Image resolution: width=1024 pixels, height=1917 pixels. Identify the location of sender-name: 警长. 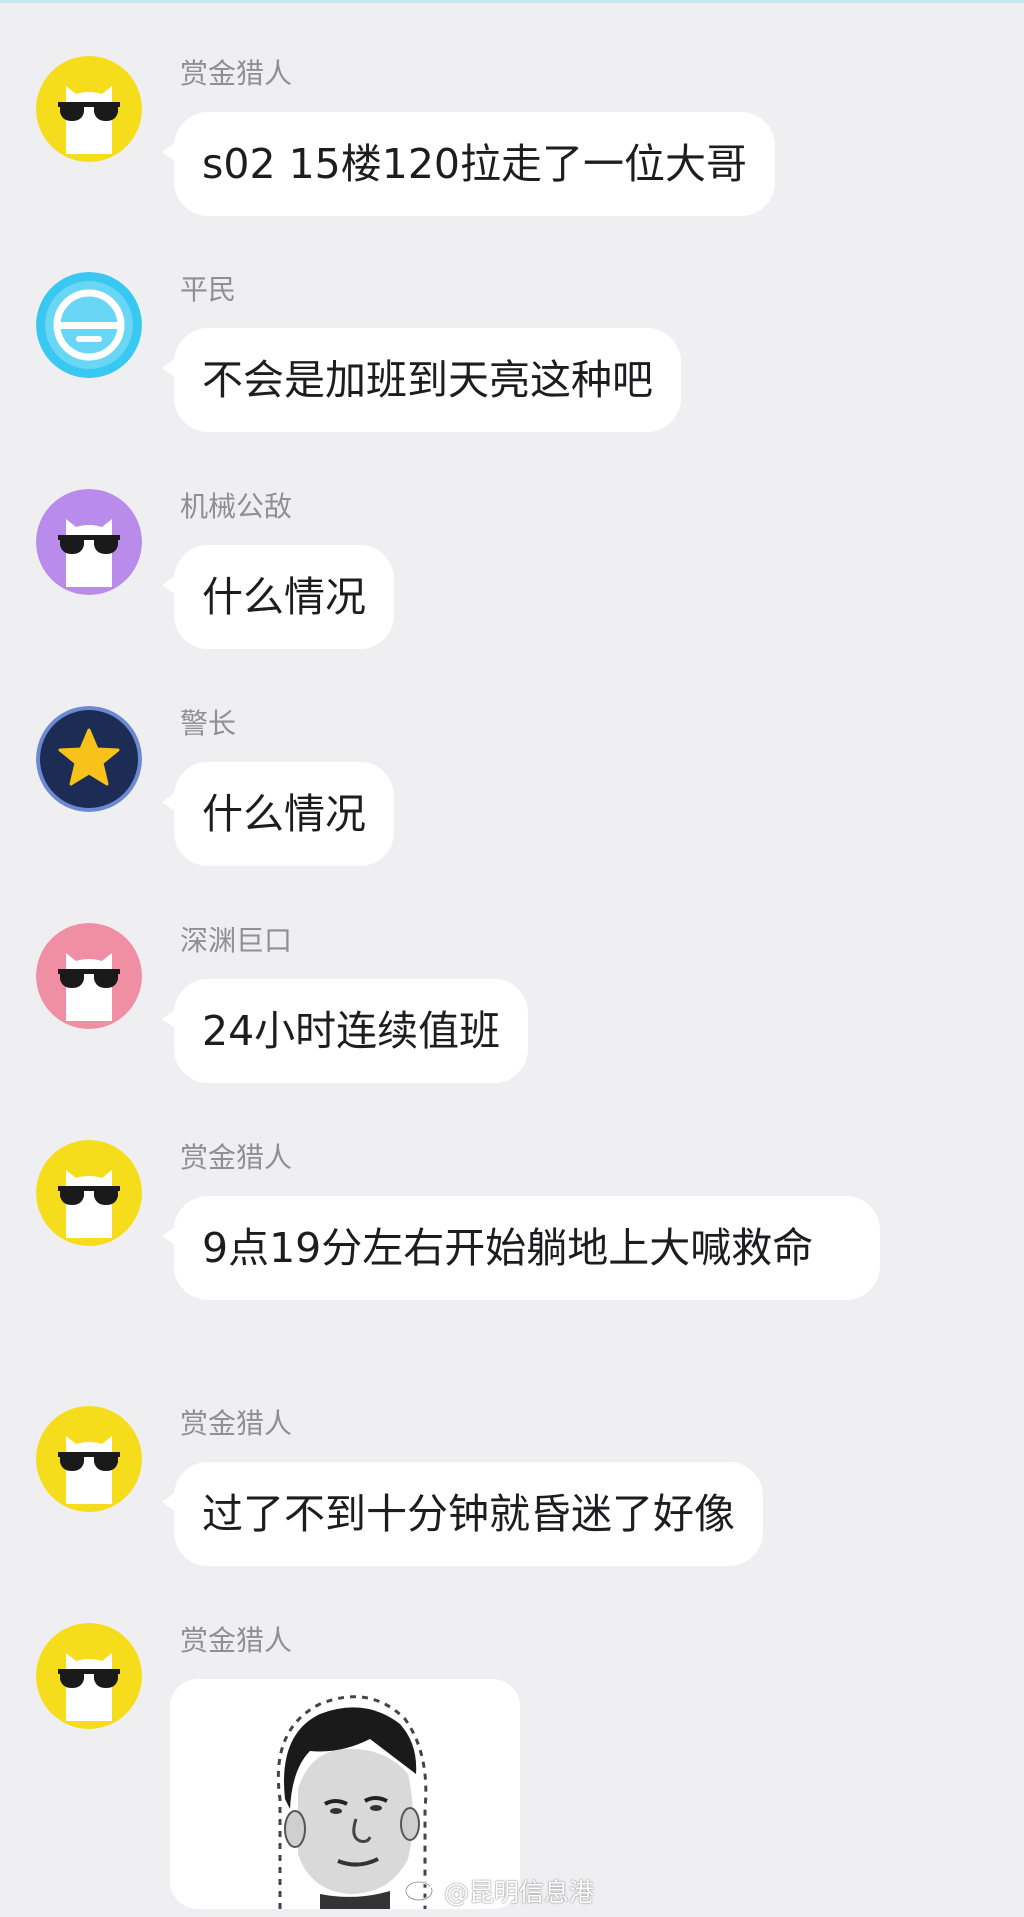
(208, 723).